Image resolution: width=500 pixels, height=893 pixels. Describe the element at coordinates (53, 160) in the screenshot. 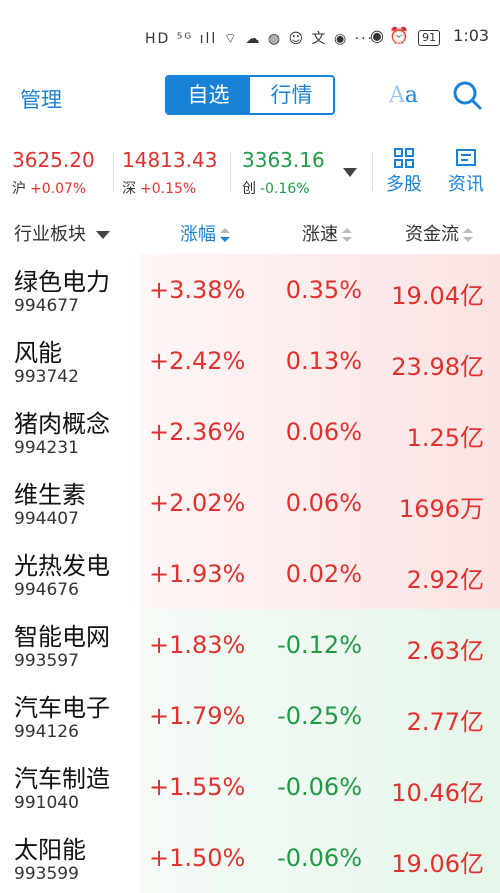

I see `index-value: 3625.20` at that location.